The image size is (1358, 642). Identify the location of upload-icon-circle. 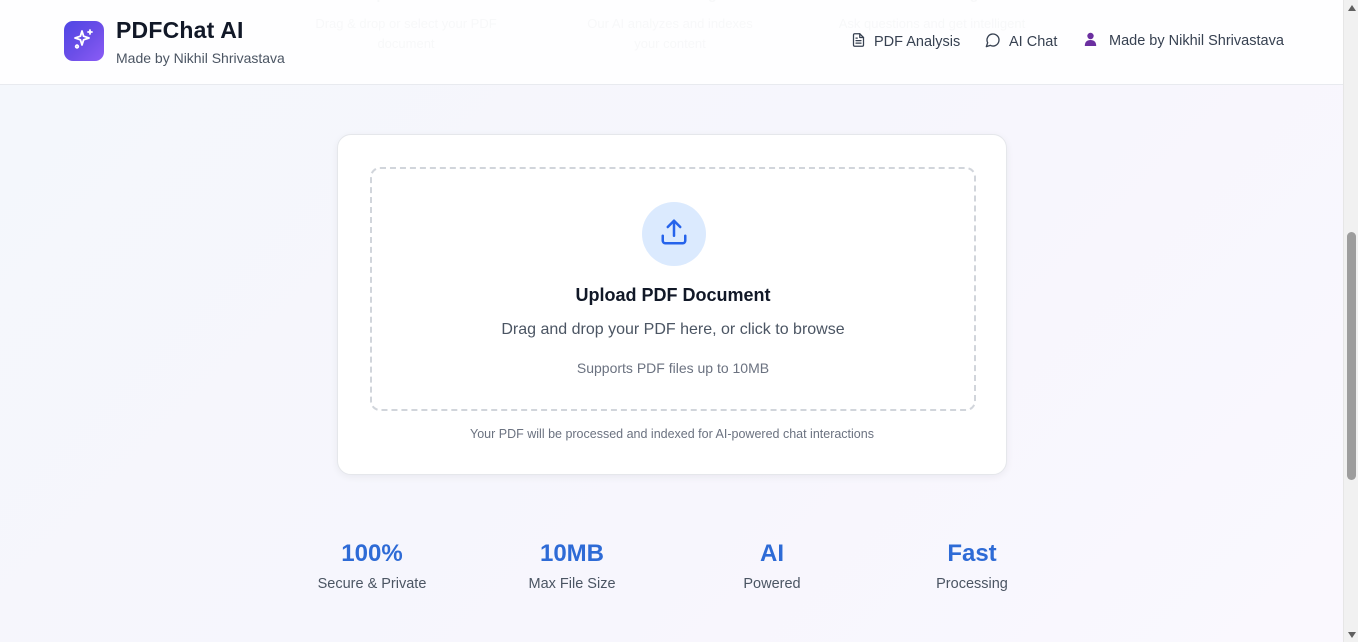
(674, 234).